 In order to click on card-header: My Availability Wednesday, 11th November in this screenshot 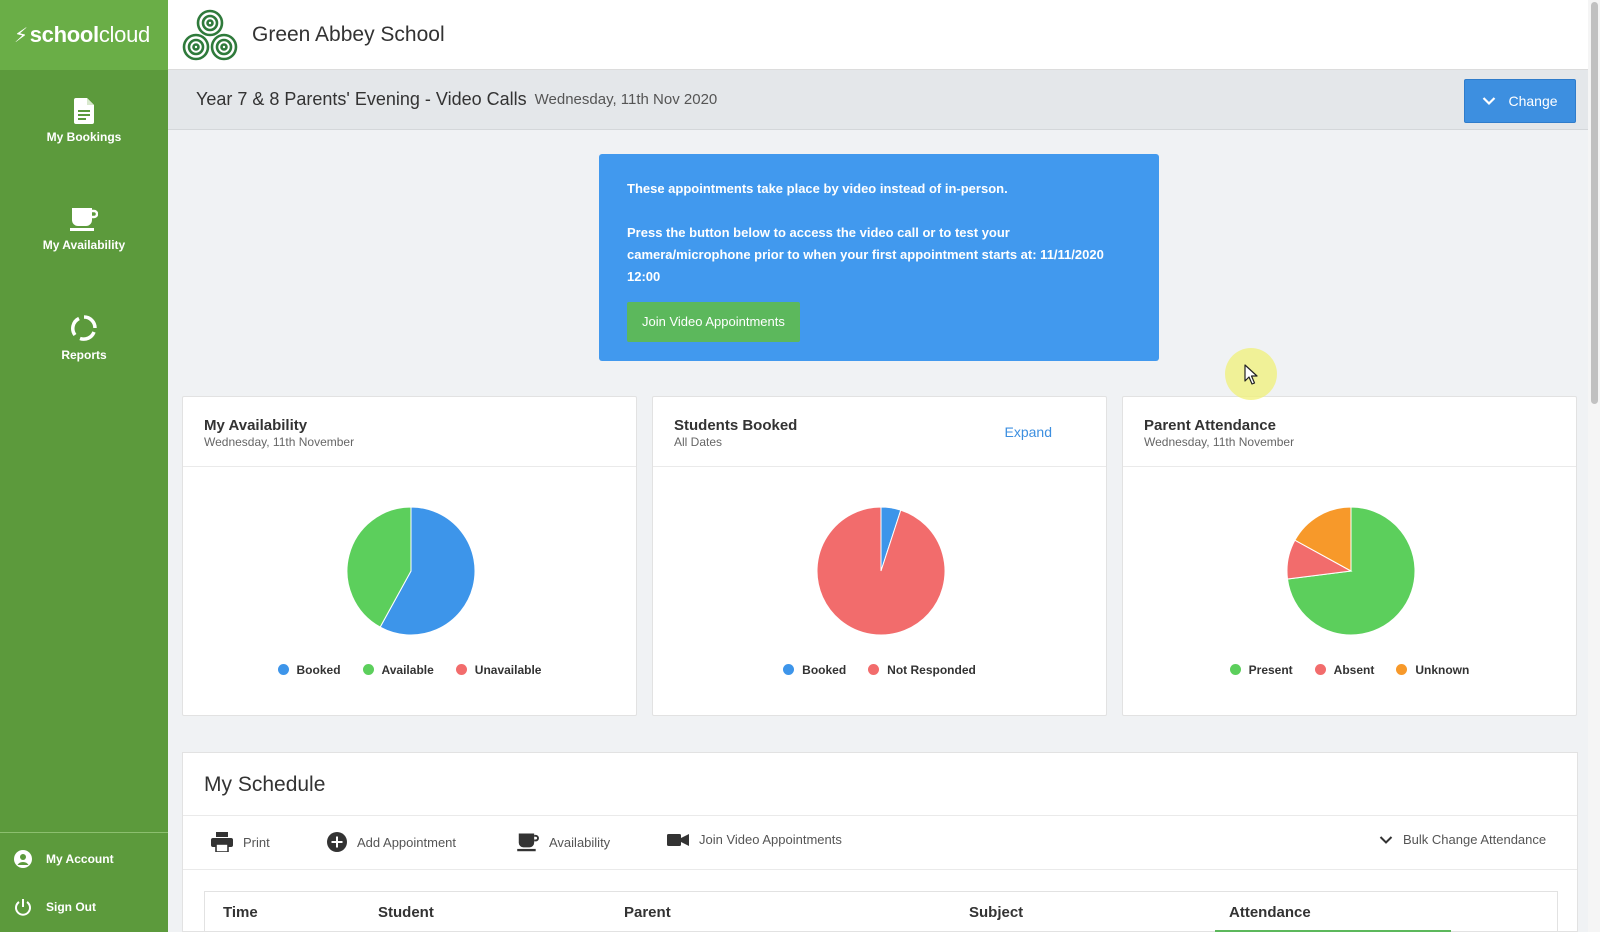, I will do `click(409, 432)`.